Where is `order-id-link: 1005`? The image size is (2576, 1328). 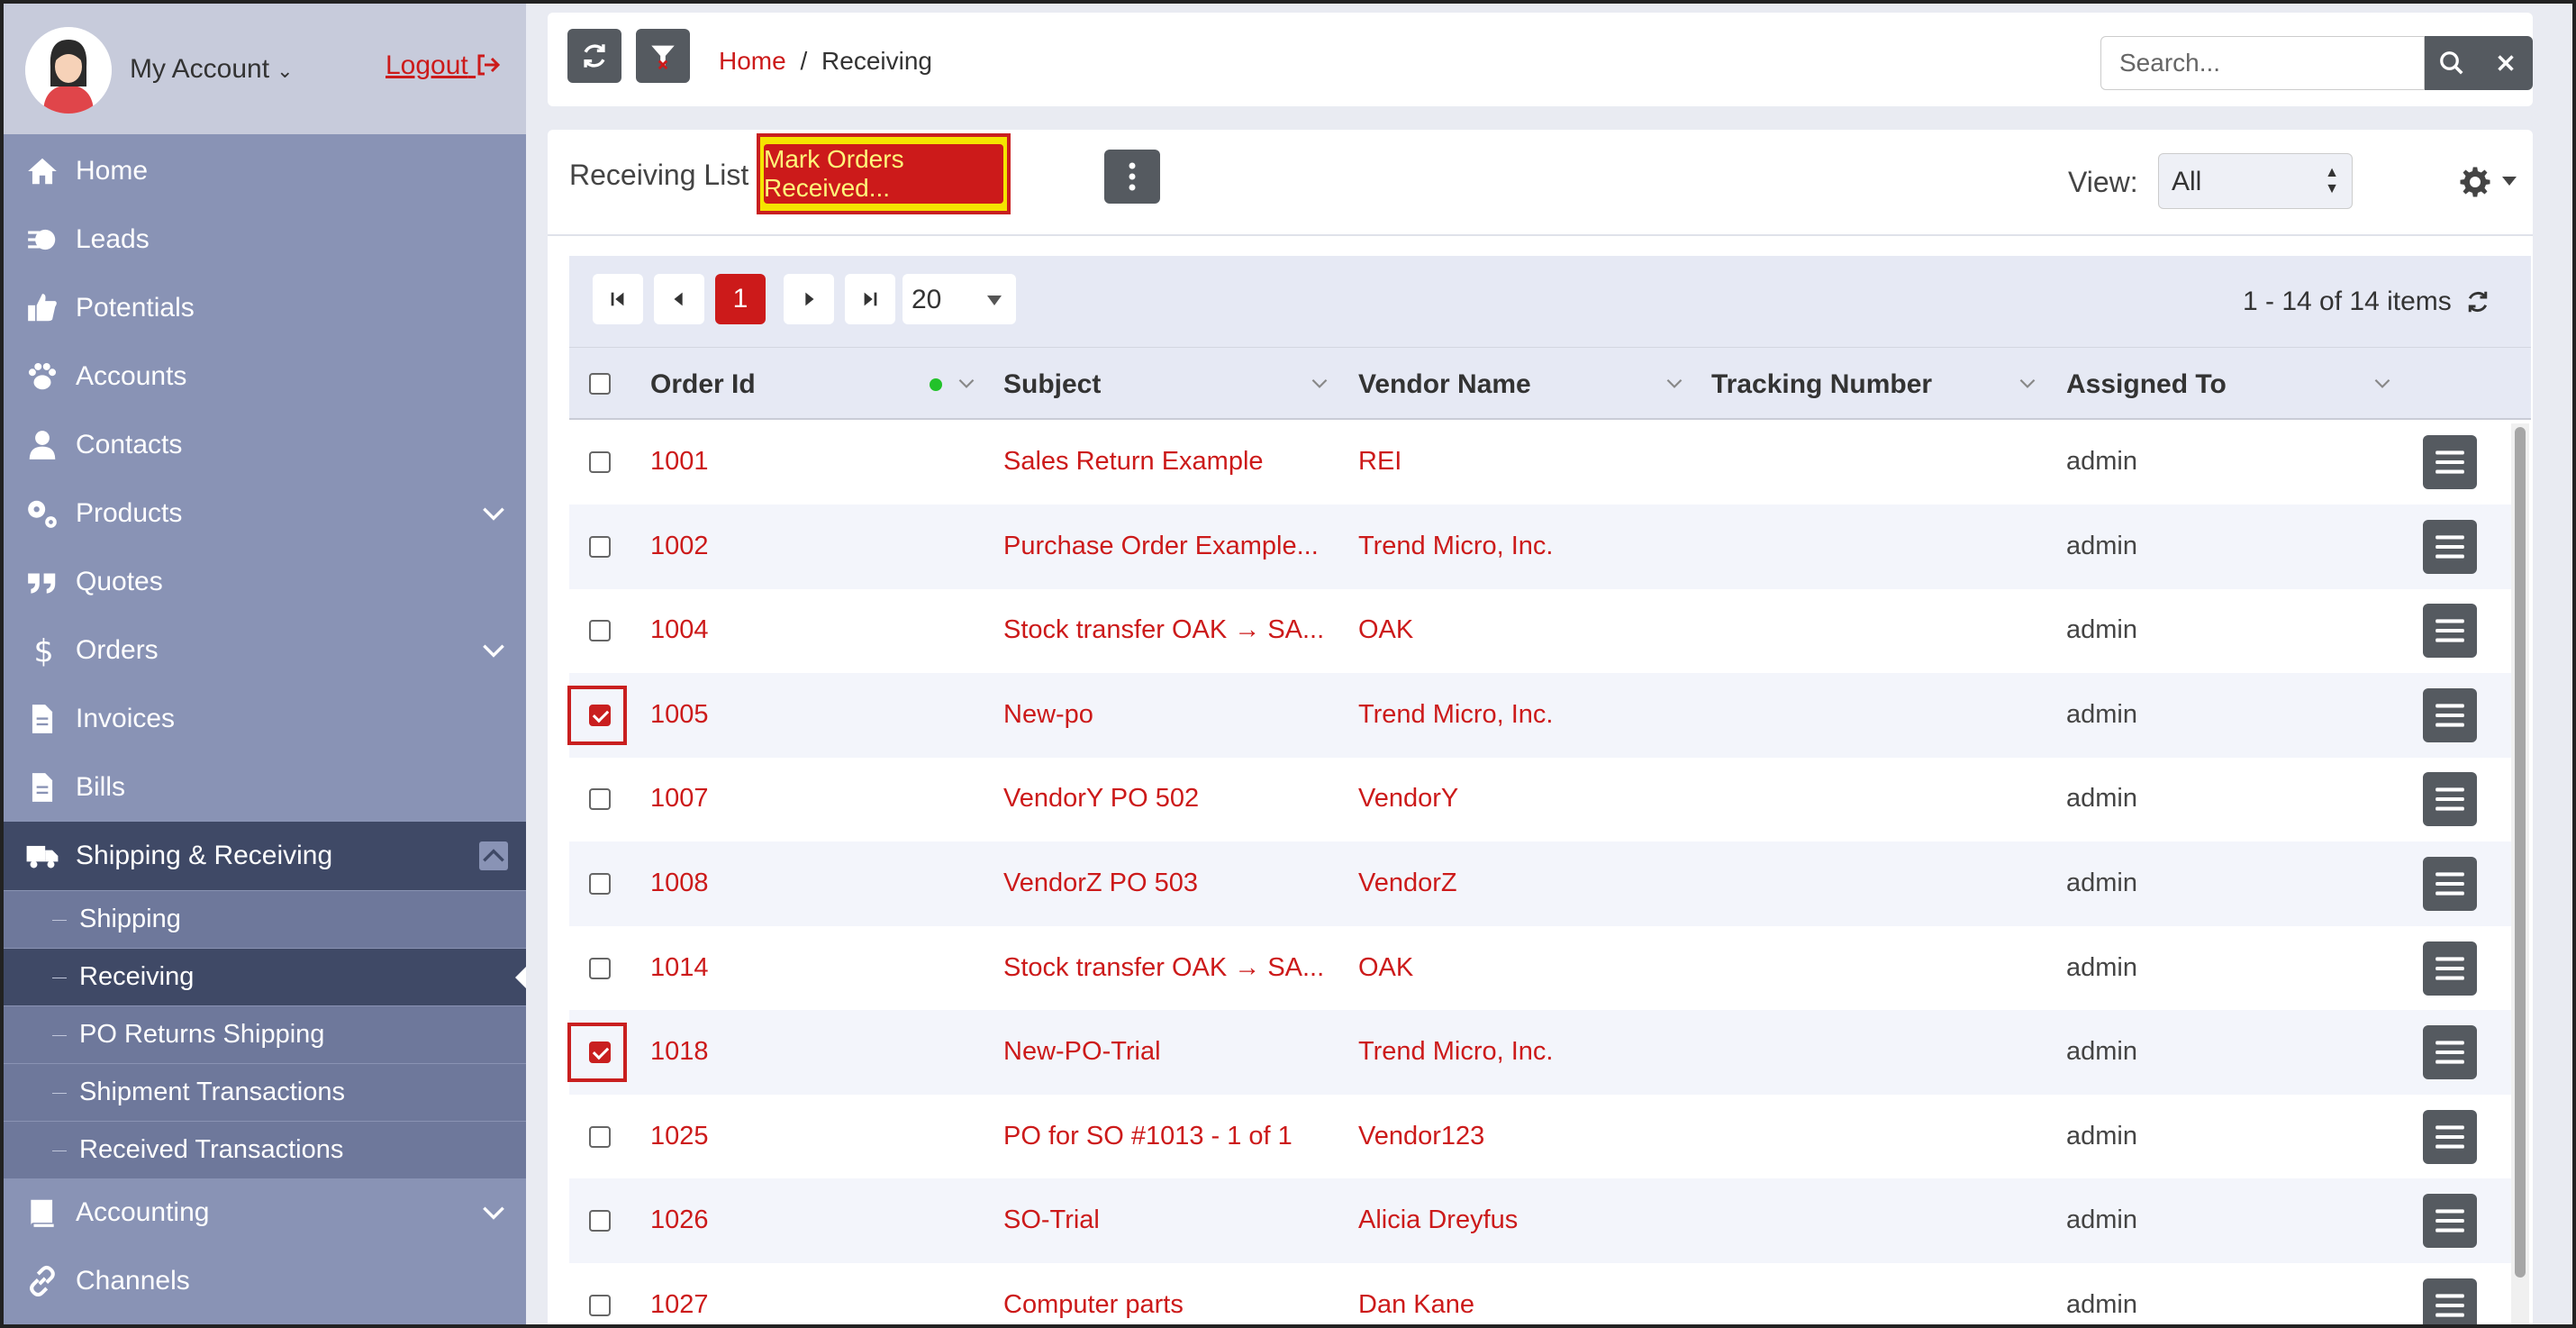
order-id-link: 1005 is located at coordinates (679, 715).